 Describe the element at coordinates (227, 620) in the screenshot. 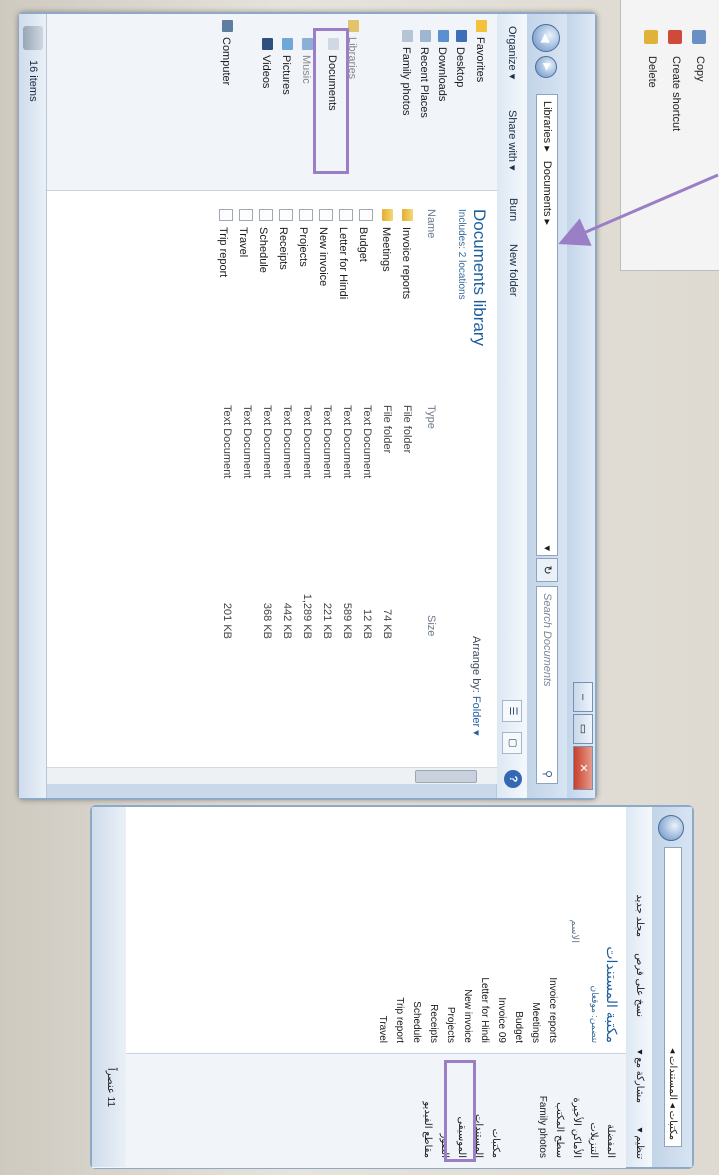

I see `file-size: 201 KB` at that location.